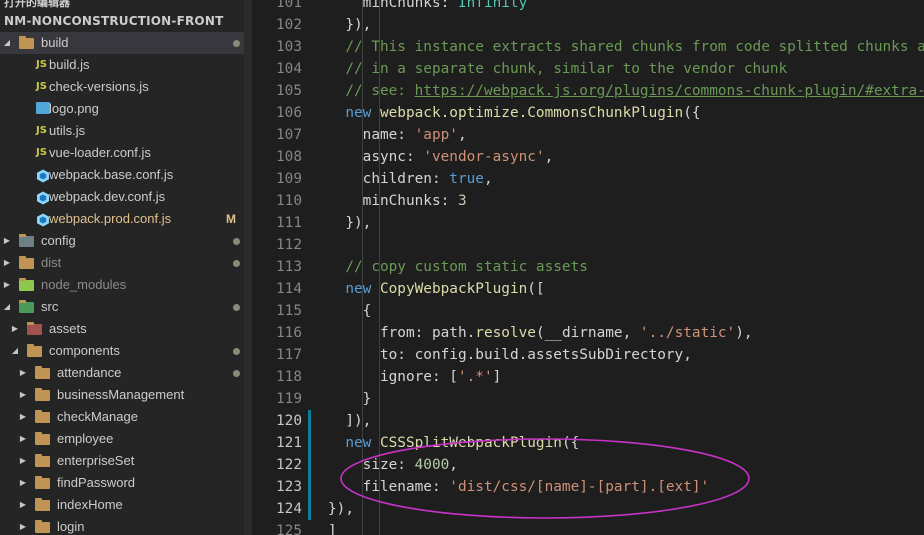 The width and height of the screenshot is (924, 535). Describe the element at coordinates (458, 267) in the screenshot. I see `code-text: // copy custom static assets` at that location.